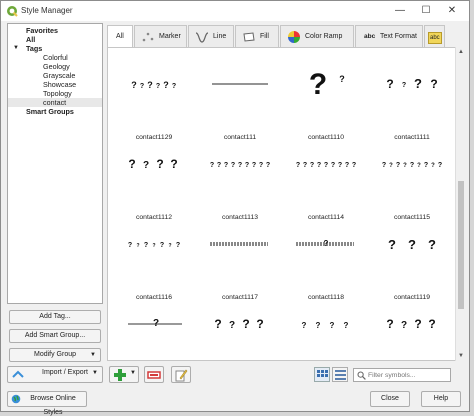 This screenshot has height=416, width=474. I want to click on symbol-item: ???? contact1111, so click(412, 98).